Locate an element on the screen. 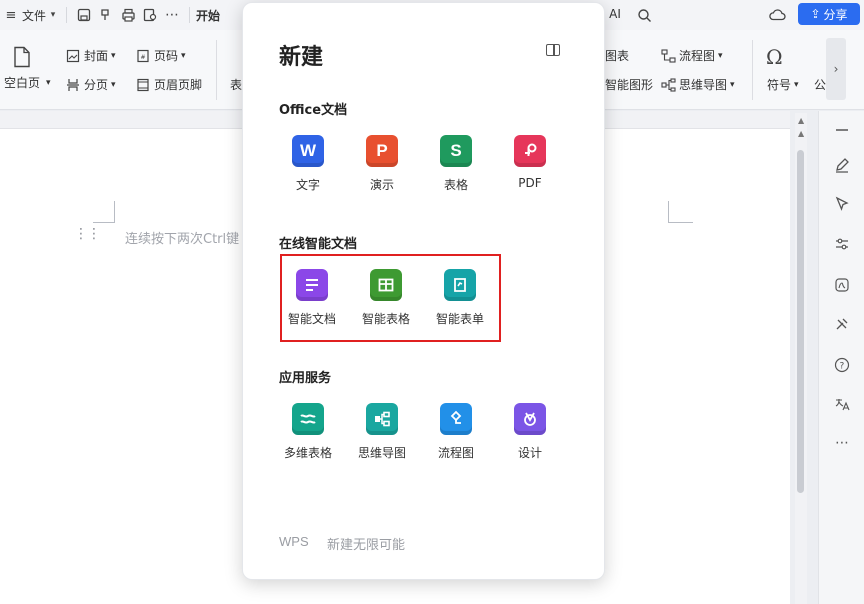 The image size is (864, 604). chart-label: 图表 is located at coordinates (617, 56).